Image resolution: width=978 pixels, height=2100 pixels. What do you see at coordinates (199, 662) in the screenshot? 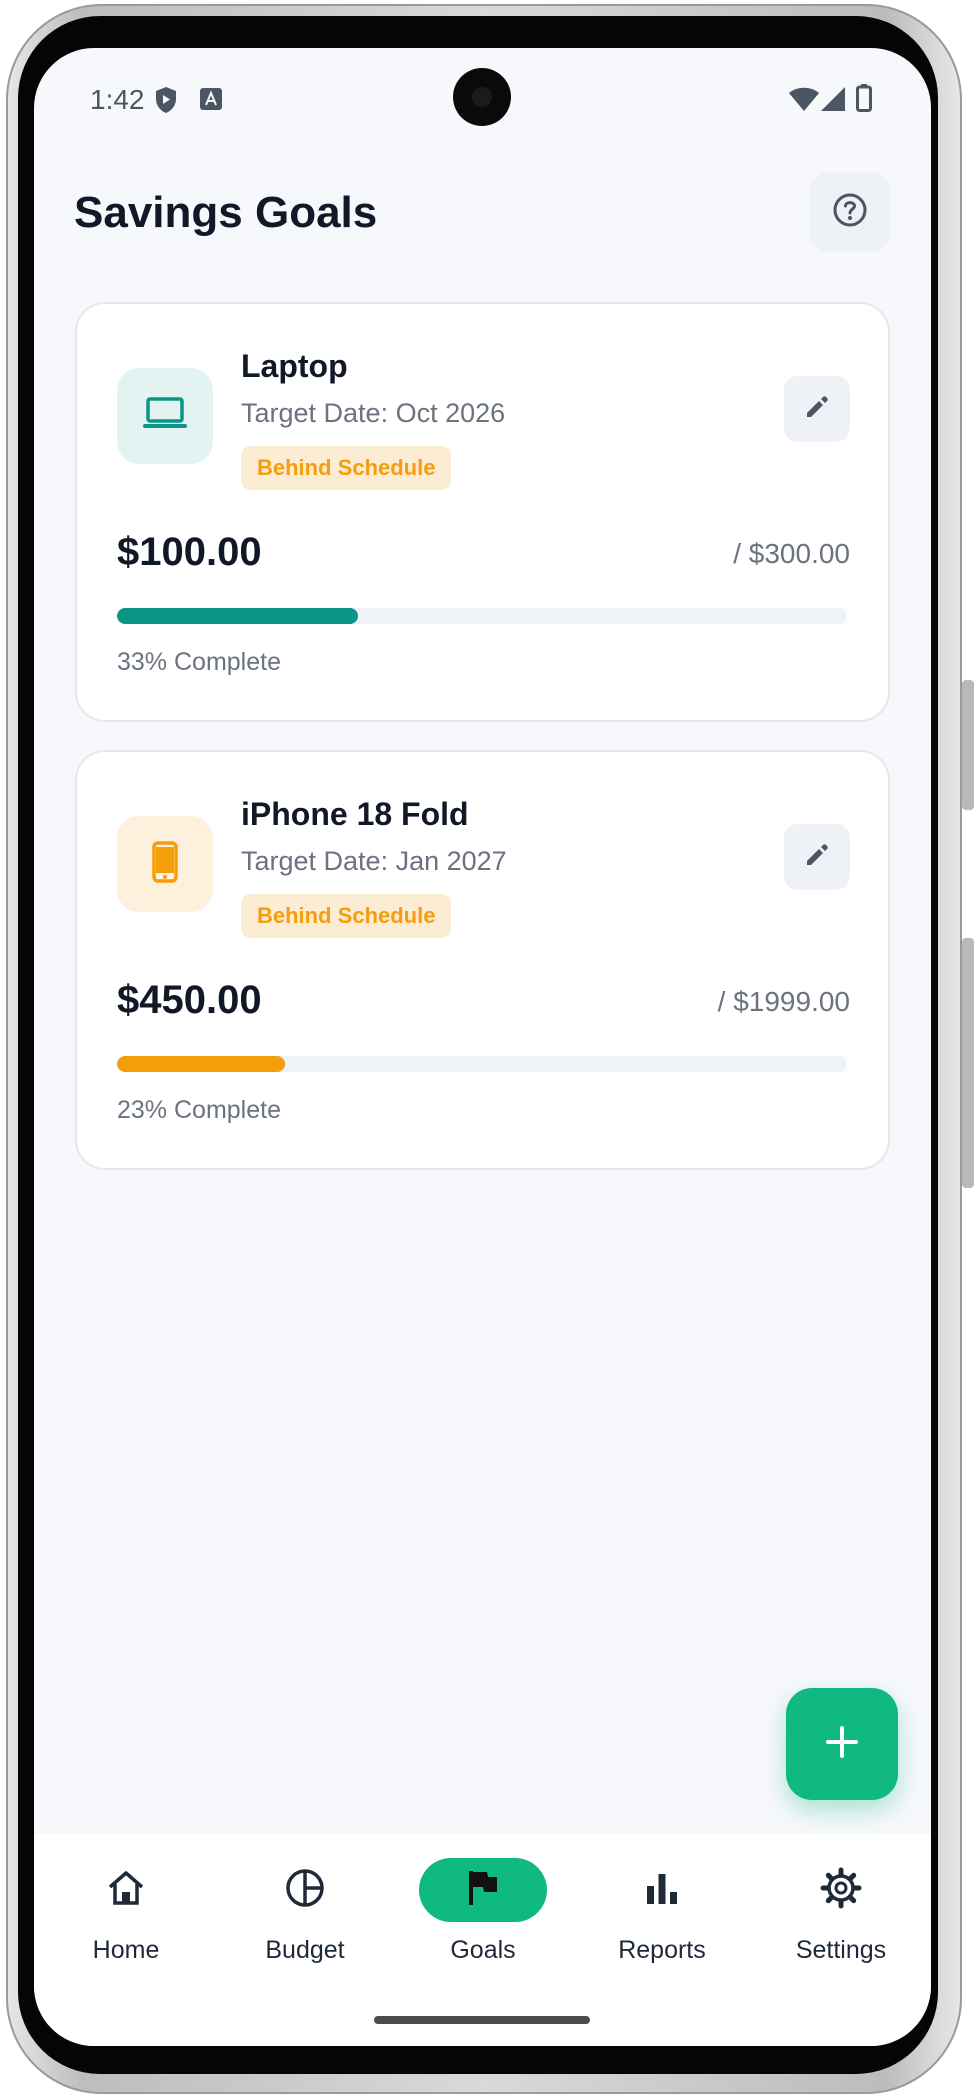
I see `progress-label: 33% Complete` at bounding box center [199, 662].